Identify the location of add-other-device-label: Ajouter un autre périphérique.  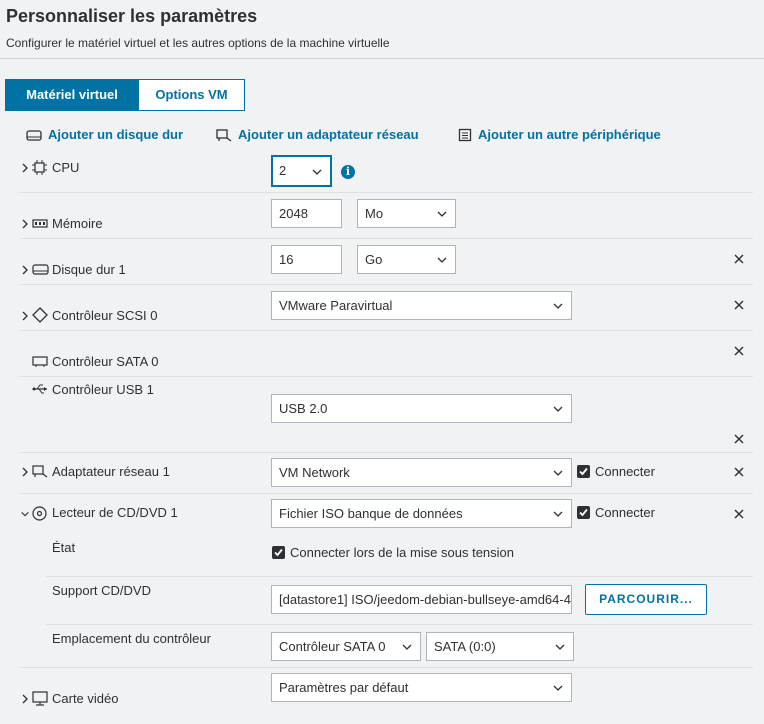
(569, 134).